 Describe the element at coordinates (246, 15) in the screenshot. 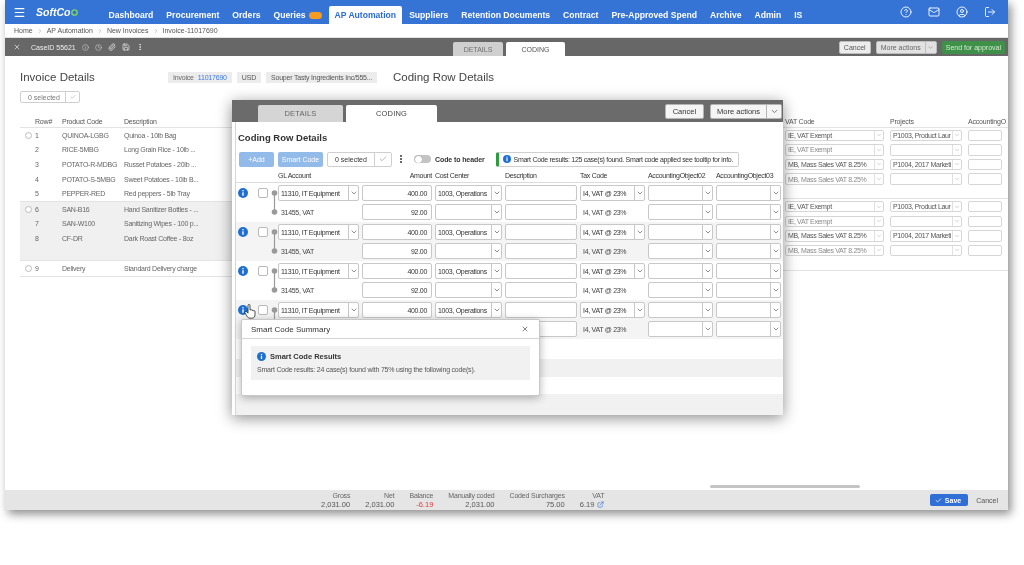

I see `nav-tab: Orders` at that location.